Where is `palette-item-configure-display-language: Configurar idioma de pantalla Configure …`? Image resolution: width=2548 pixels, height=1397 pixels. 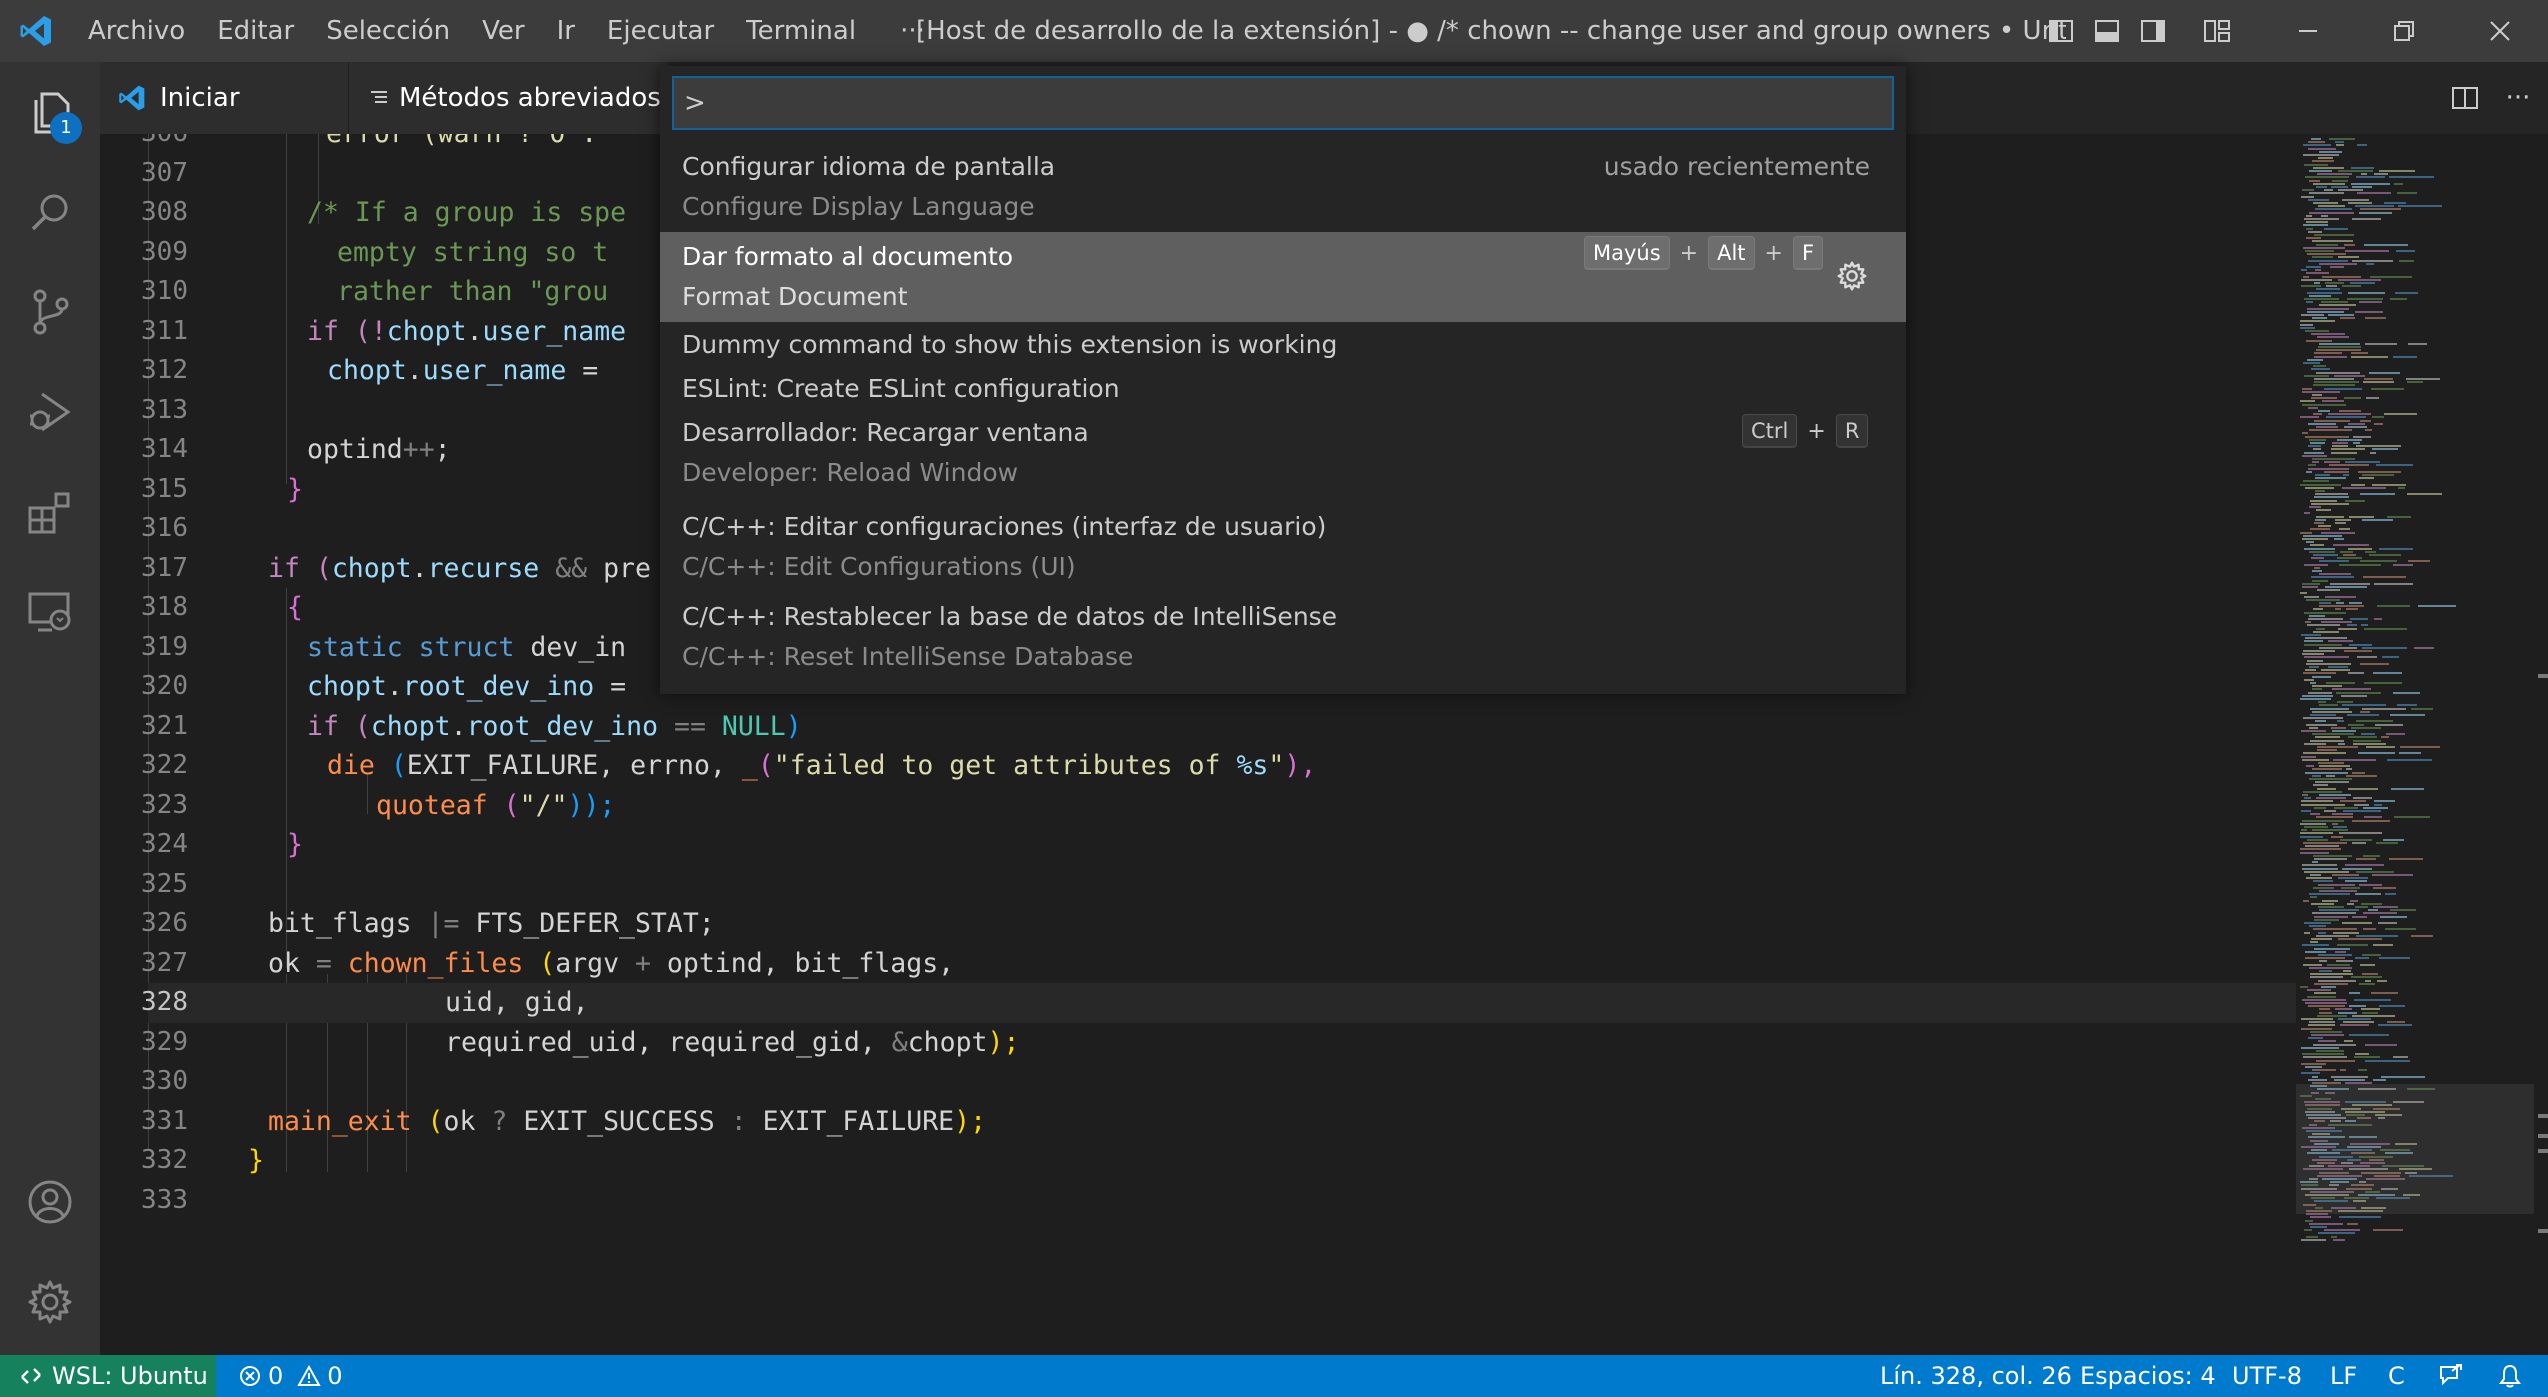
palette-item-configure-display-language: Configurar idioma de pantalla Configure … is located at coordinates (1283, 187).